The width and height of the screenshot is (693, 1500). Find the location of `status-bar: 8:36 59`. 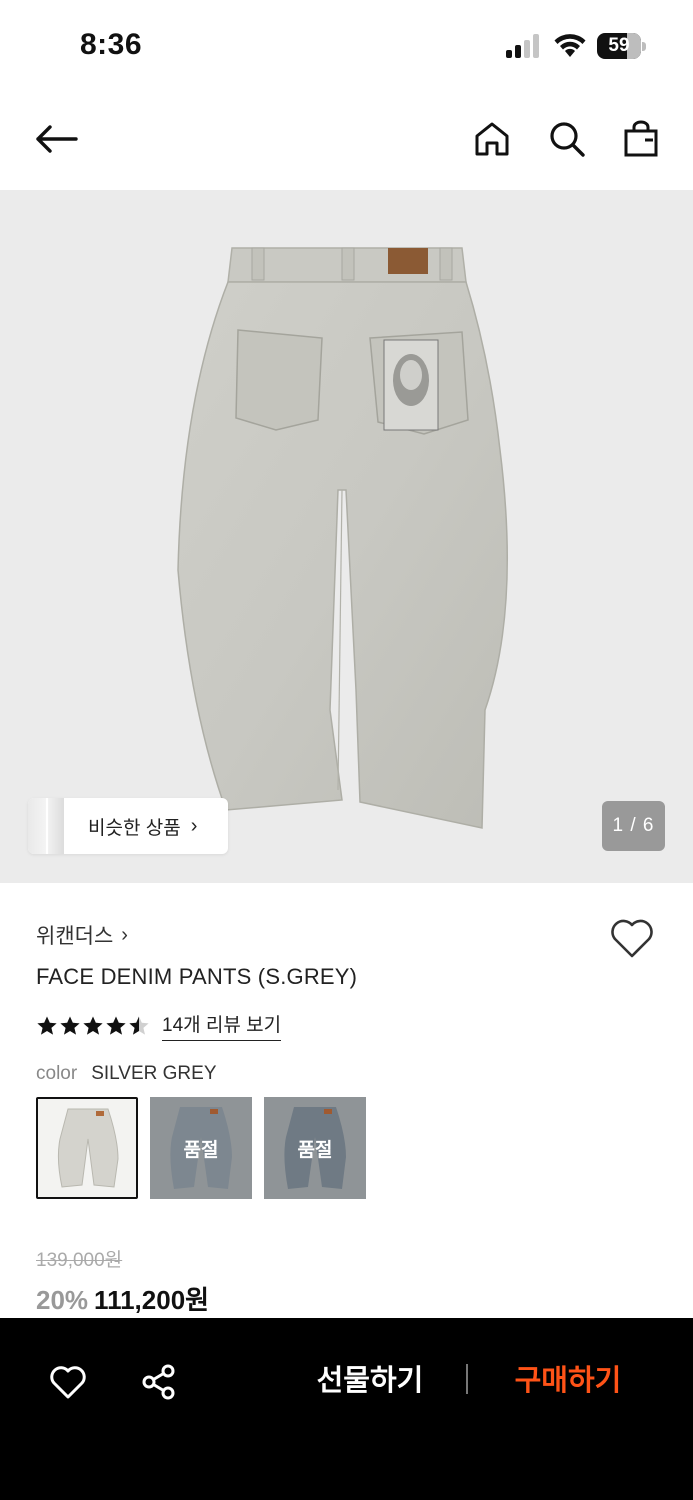

status-bar: 8:36 59 is located at coordinates (346, 45).